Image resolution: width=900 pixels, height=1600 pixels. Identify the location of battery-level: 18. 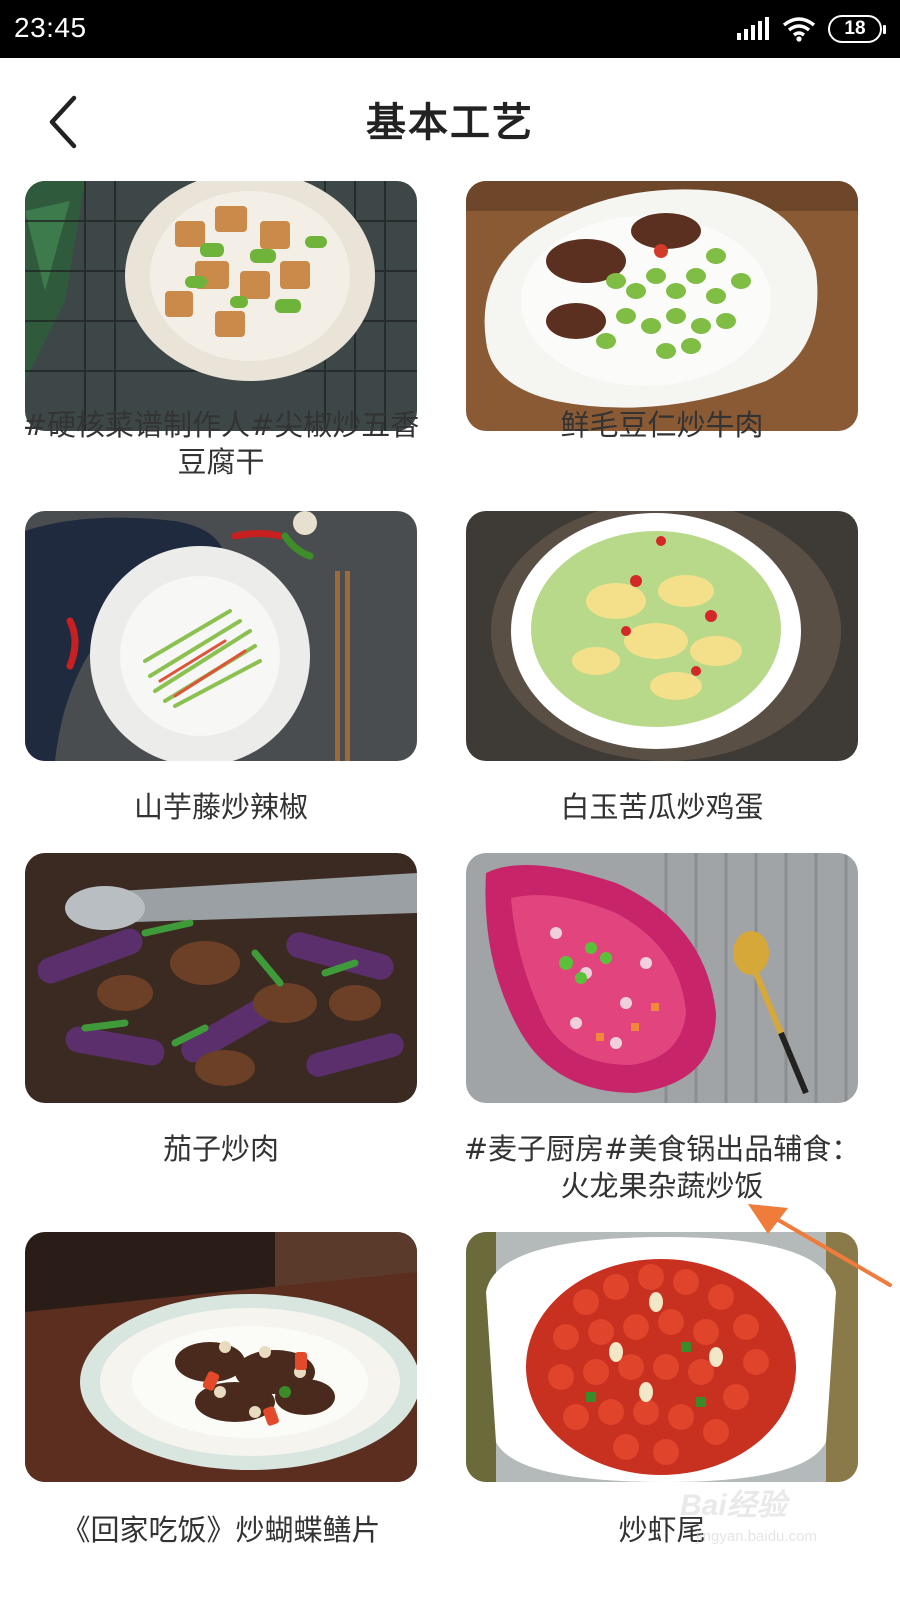
(855, 28).